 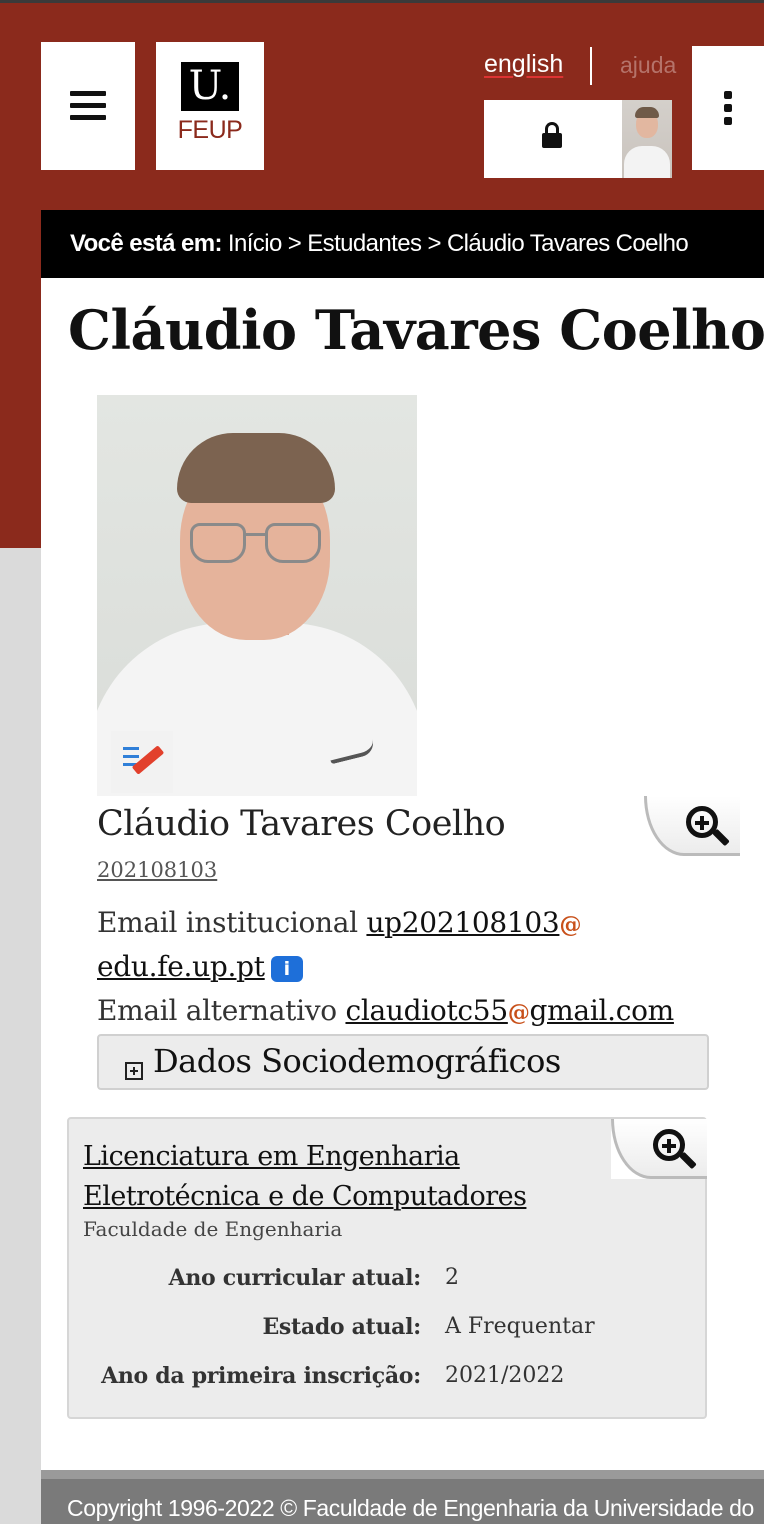 I want to click on course-zoom-button, so click(x=659, y=1149).